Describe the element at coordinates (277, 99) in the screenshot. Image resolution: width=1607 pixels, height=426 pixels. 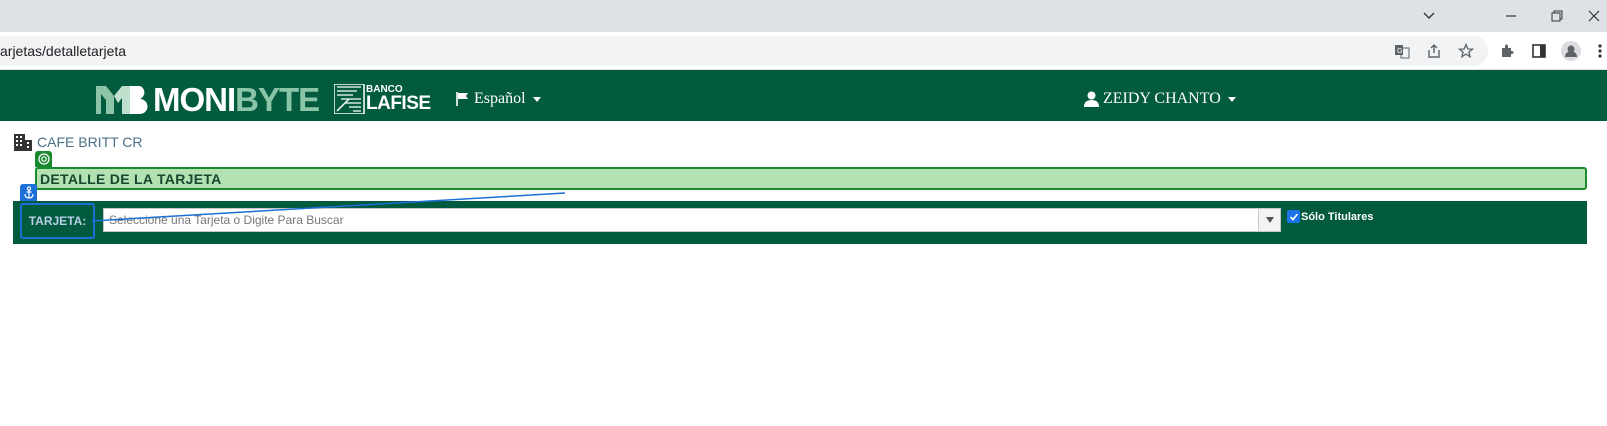
I see `logo-byte-text: BYTE` at that location.